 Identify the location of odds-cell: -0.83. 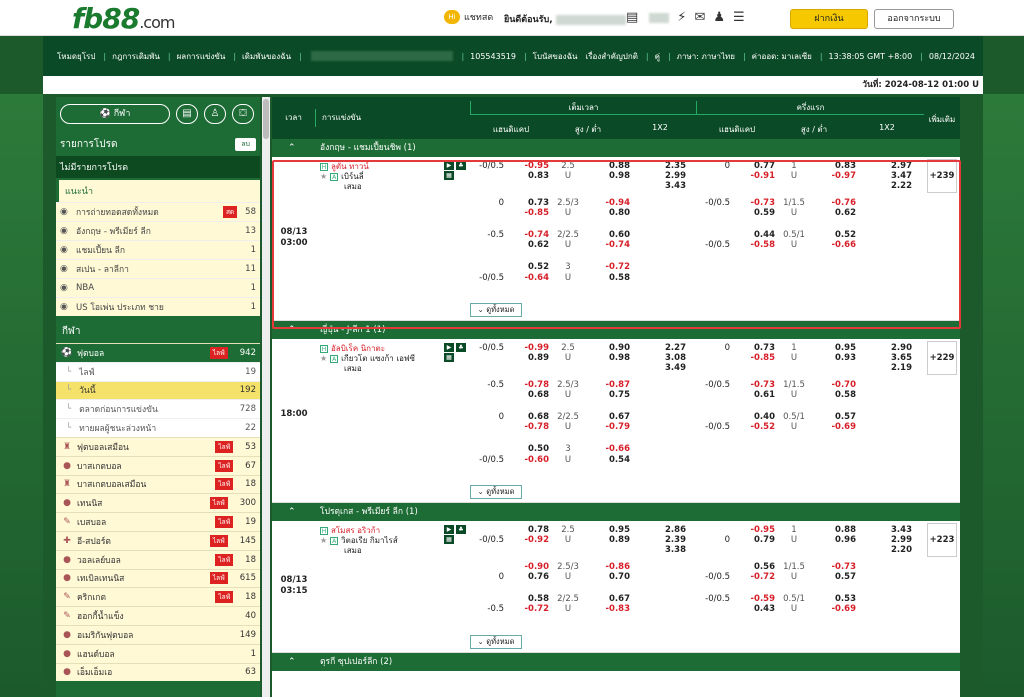
(609, 609).